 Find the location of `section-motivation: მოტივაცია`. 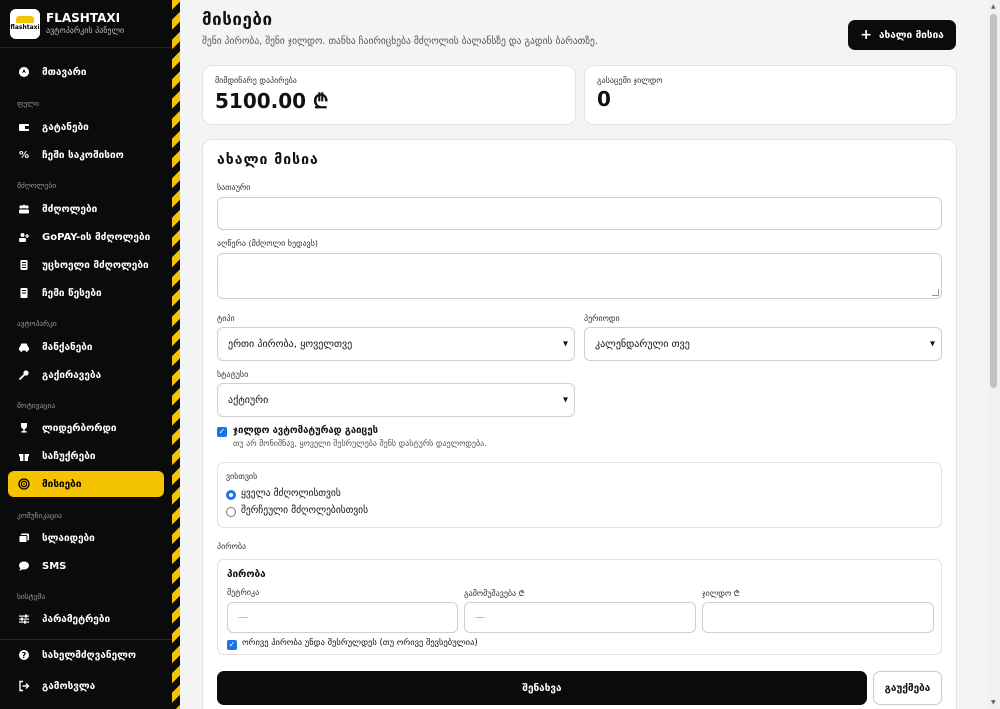

section-motivation: მოტივაცია is located at coordinates (36, 405).